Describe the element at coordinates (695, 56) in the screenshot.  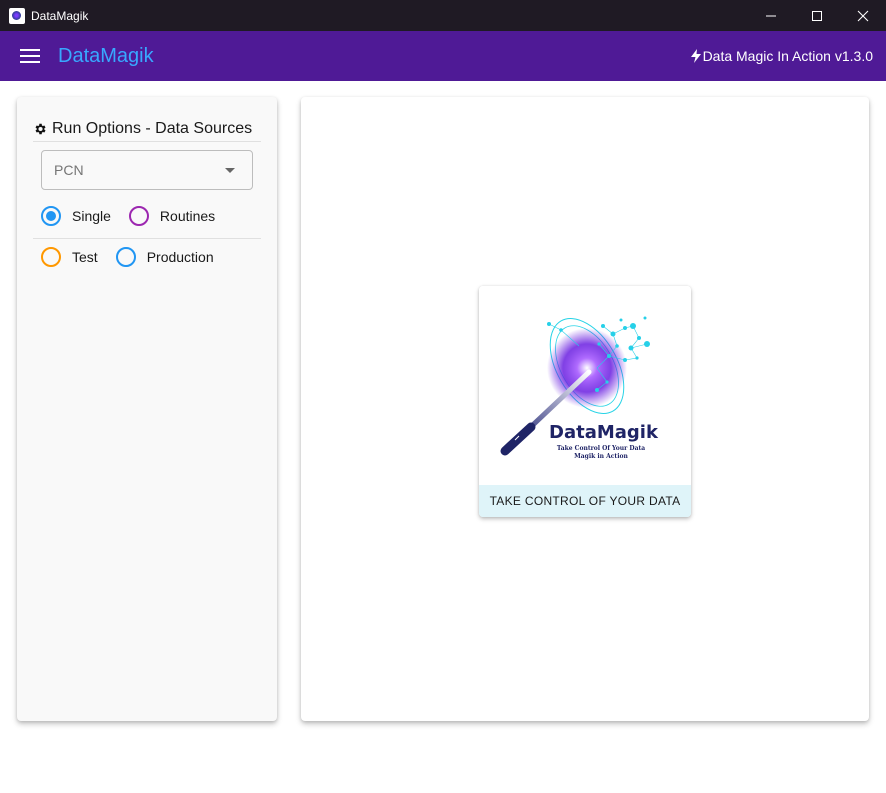
I see `lightning-bolt-icon` at that location.